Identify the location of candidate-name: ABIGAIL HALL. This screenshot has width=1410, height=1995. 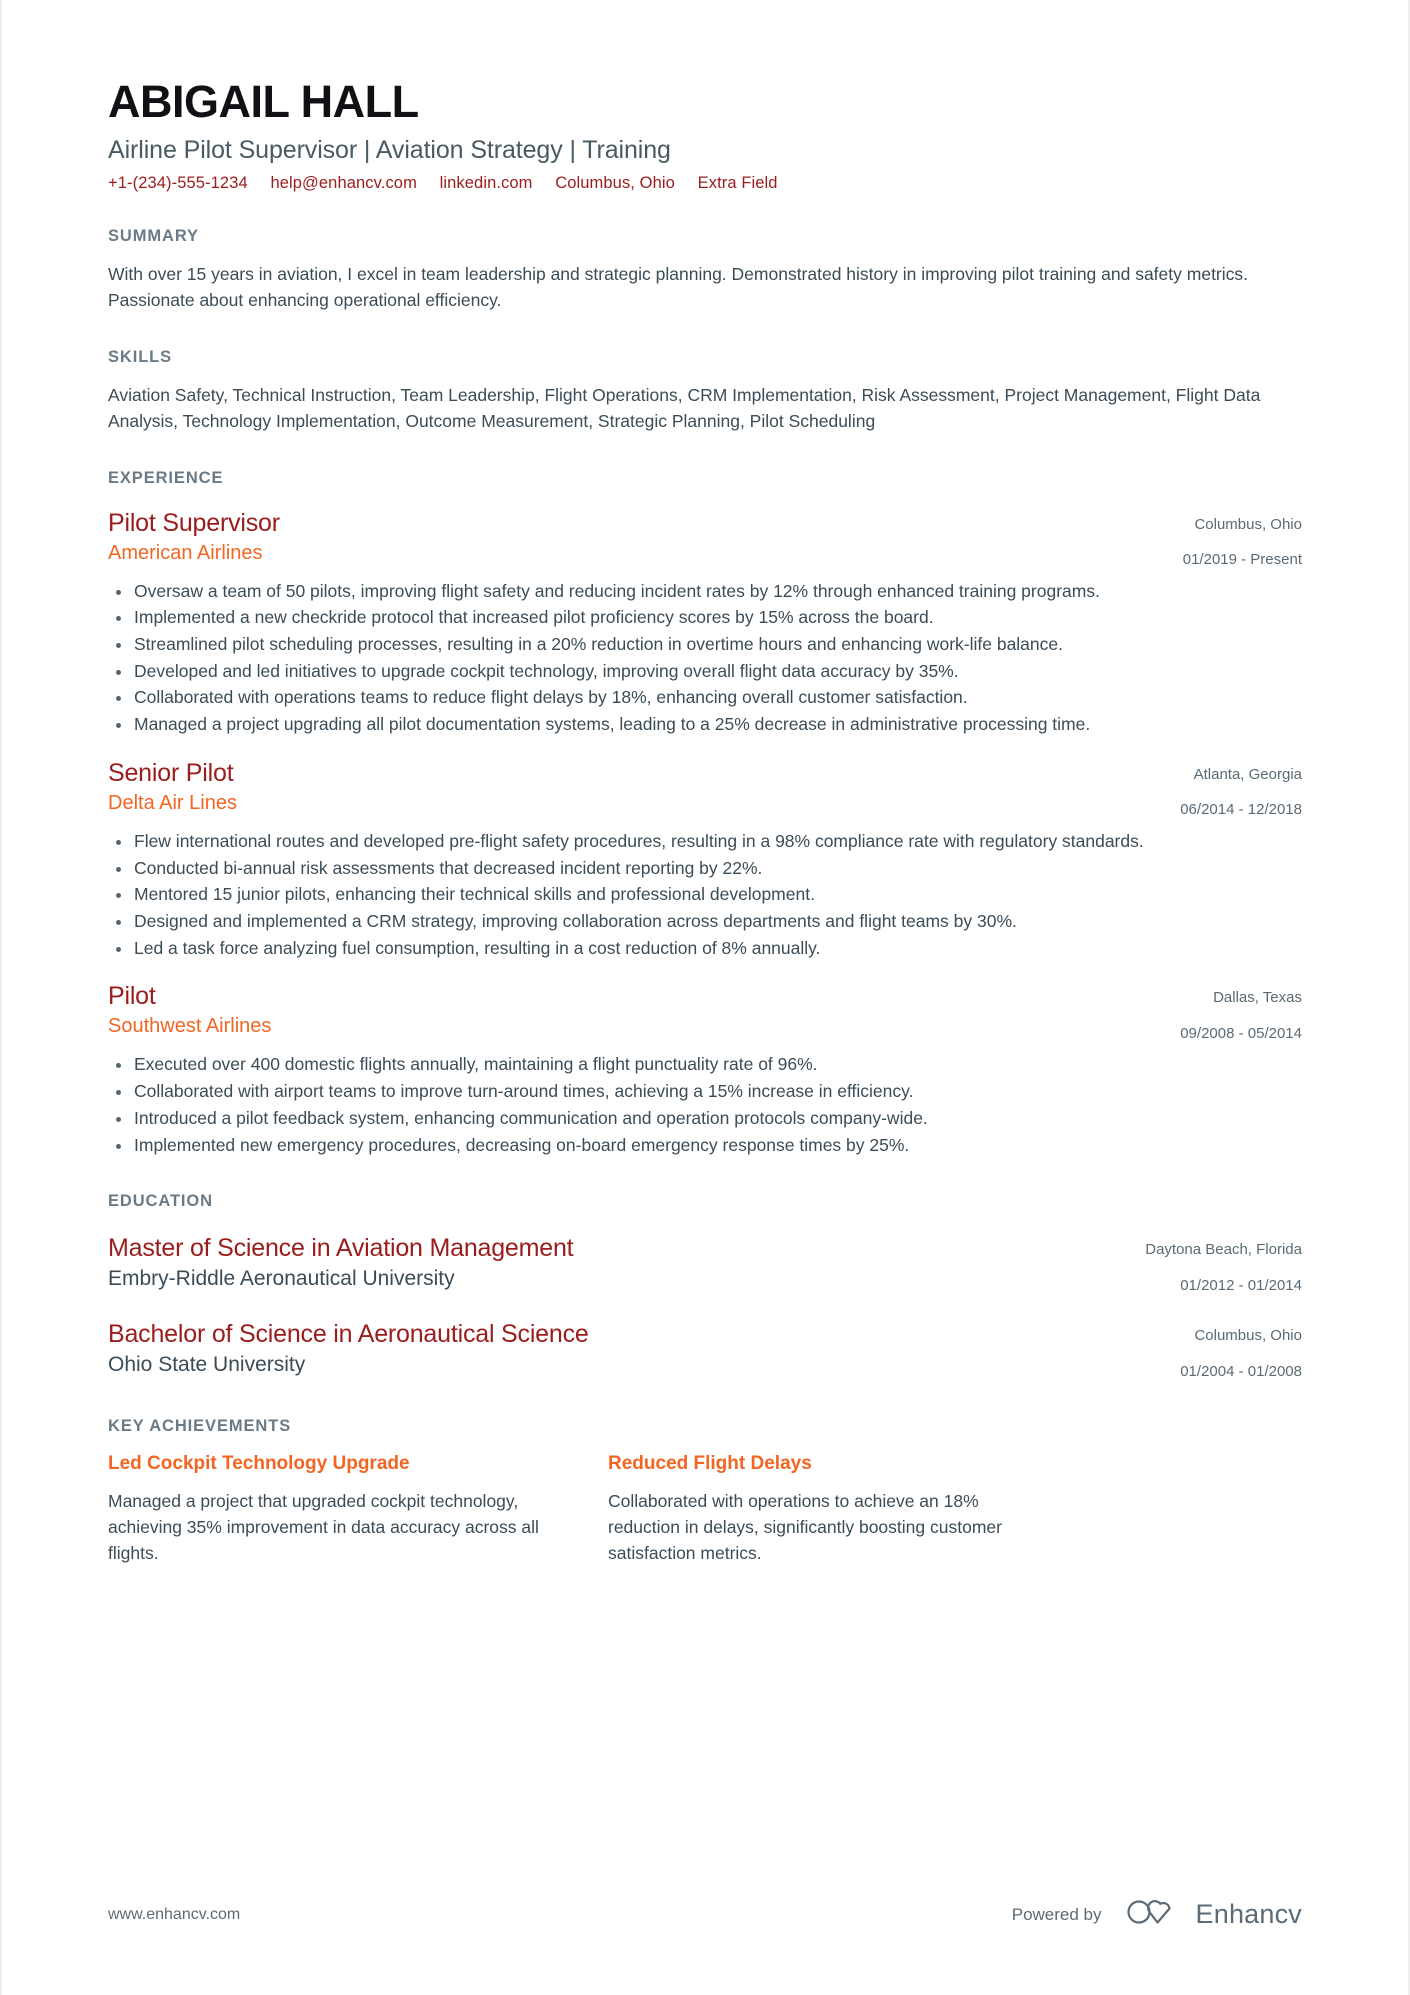
(263, 101).